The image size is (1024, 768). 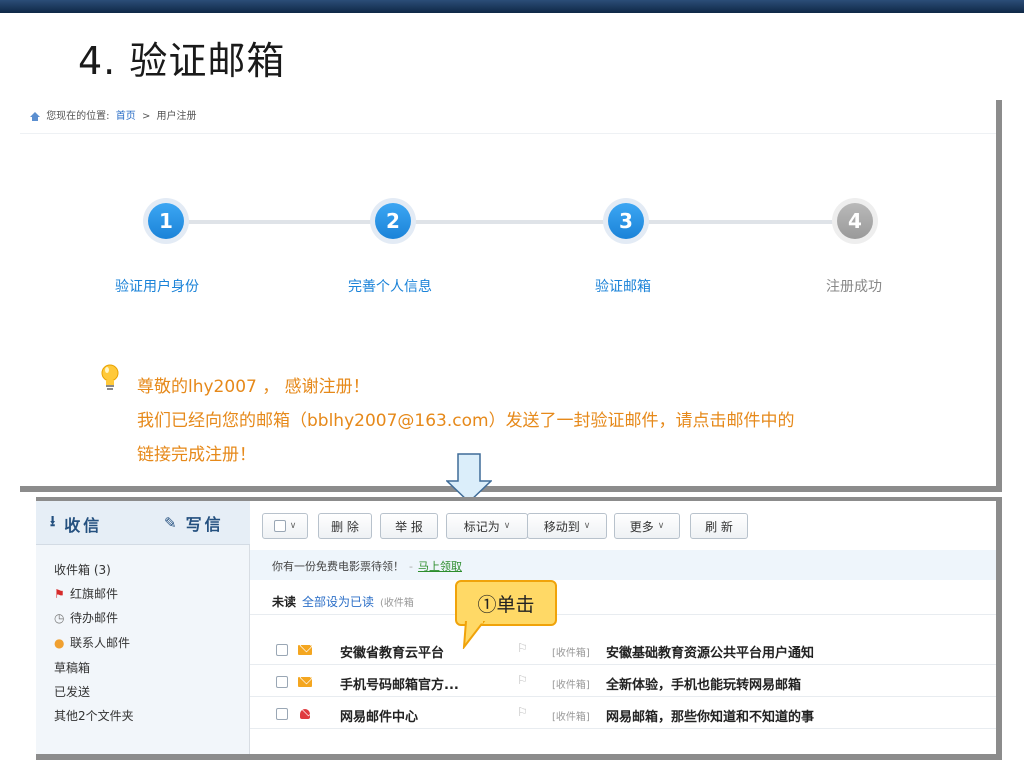 What do you see at coordinates (126, 116) in the screenshot?
I see `breadcrumb-home-link: 首页` at bounding box center [126, 116].